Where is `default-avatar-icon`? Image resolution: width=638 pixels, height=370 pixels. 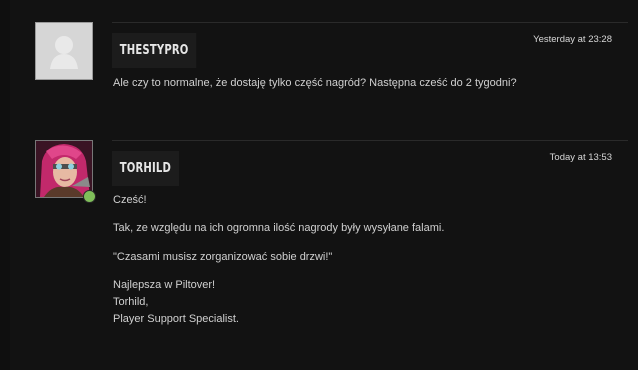 default-avatar-icon is located at coordinates (64, 51).